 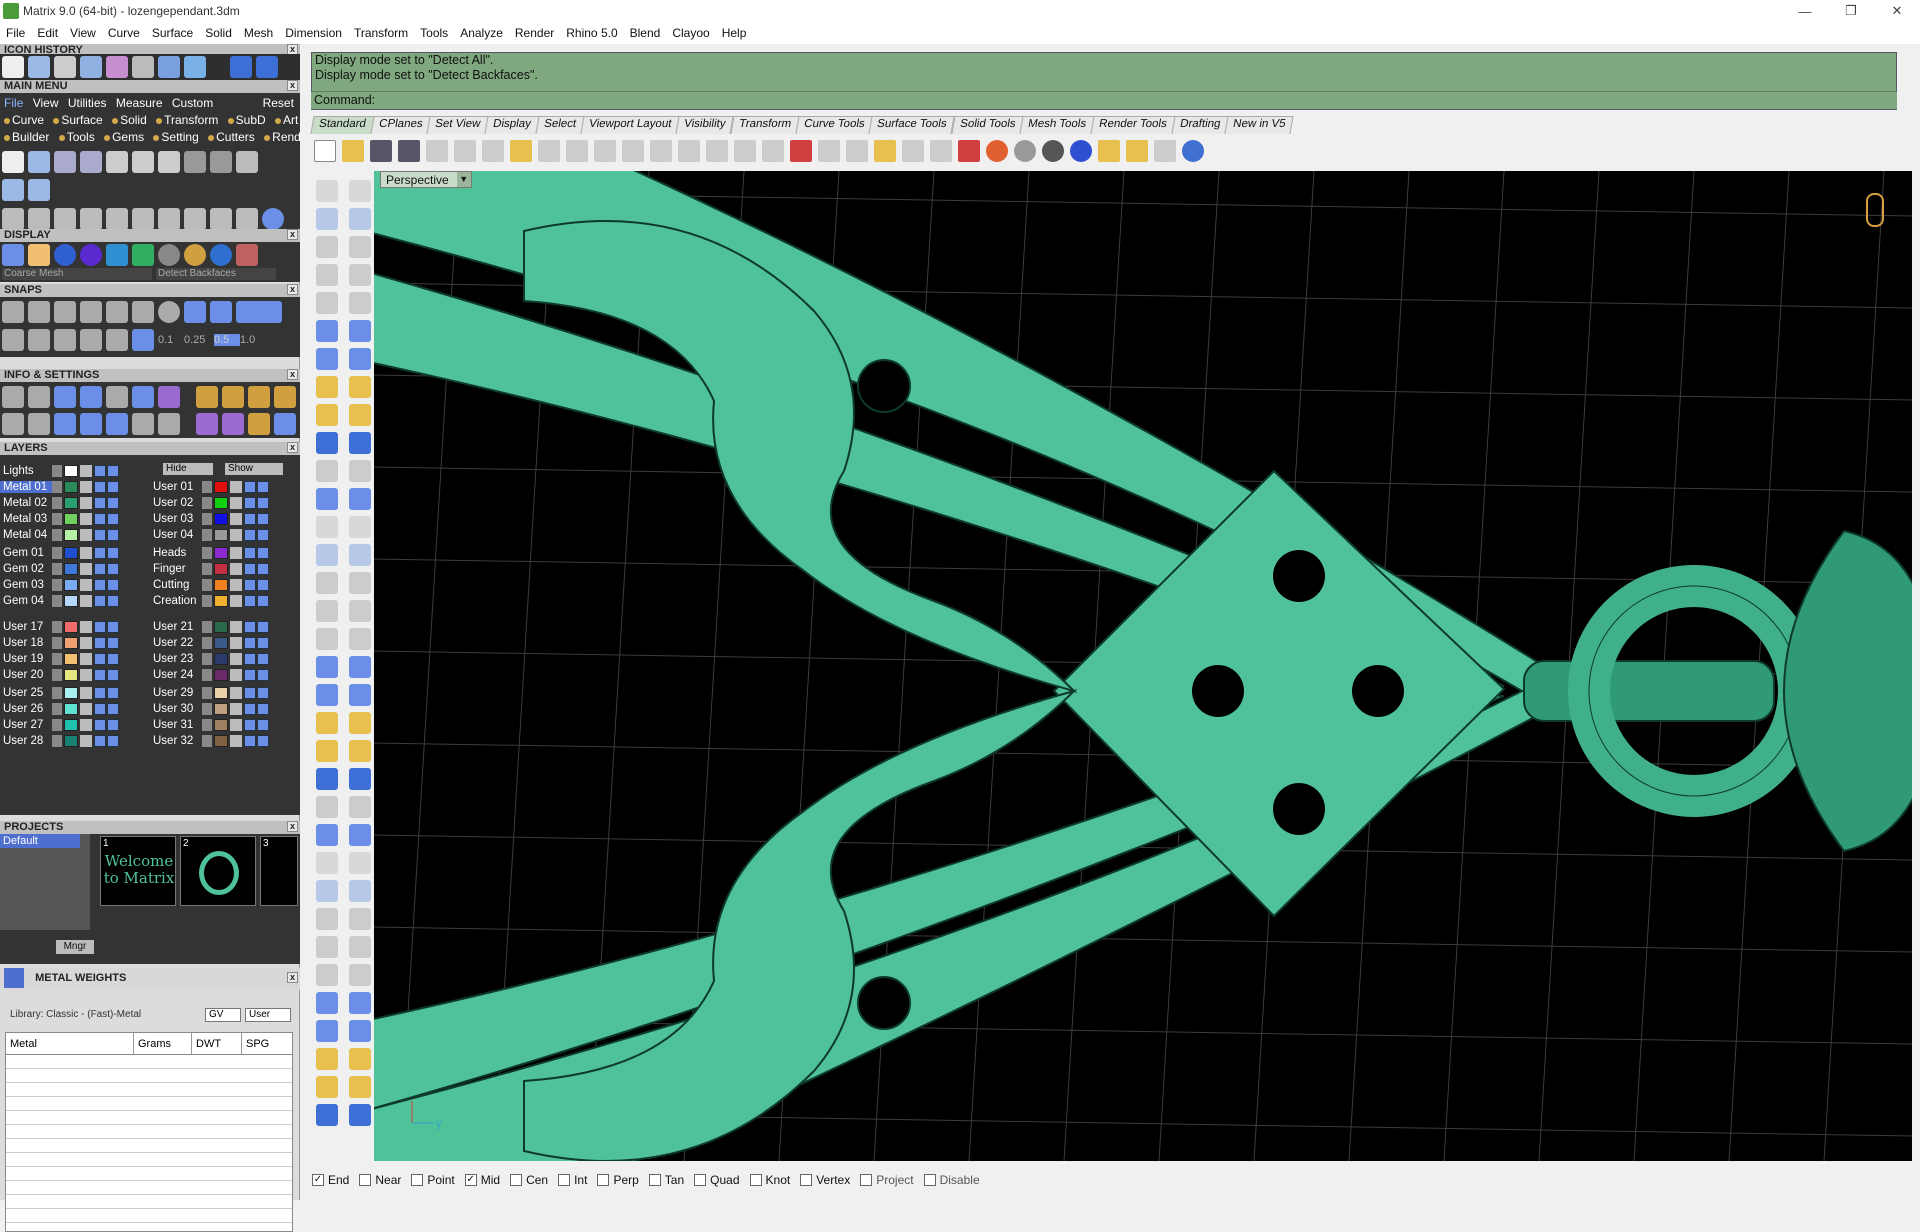 I want to click on layer-row: Metal 01, so click(x=60, y=487).